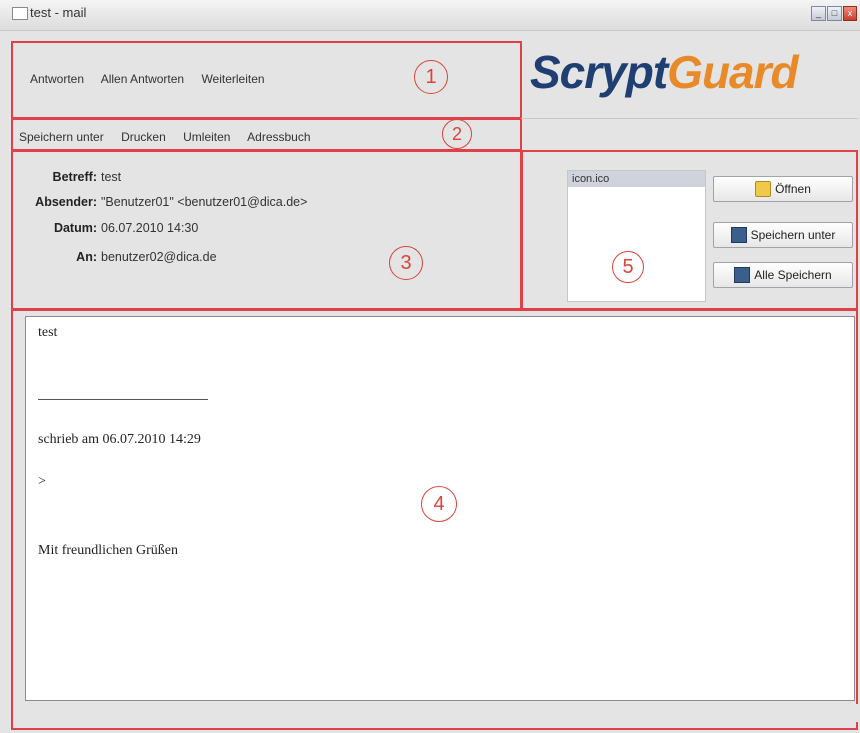  Describe the element at coordinates (664, 72) in the screenshot. I see `scryptguard-logo: ScryptGuard` at that location.